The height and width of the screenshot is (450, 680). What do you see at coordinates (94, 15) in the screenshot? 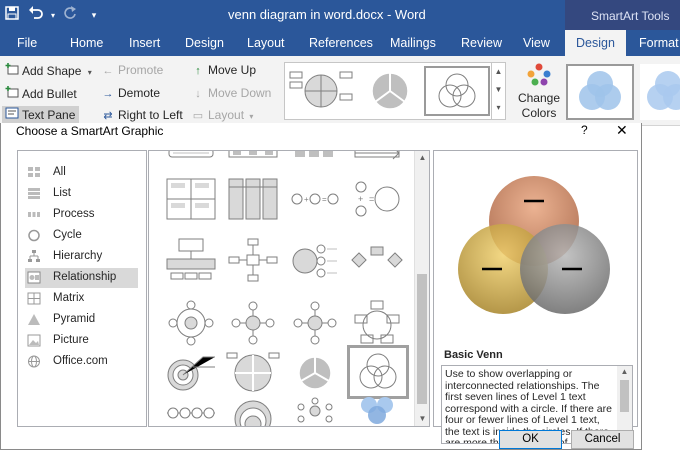
I see `customize-qat-icon: ▾` at bounding box center [94, 15].